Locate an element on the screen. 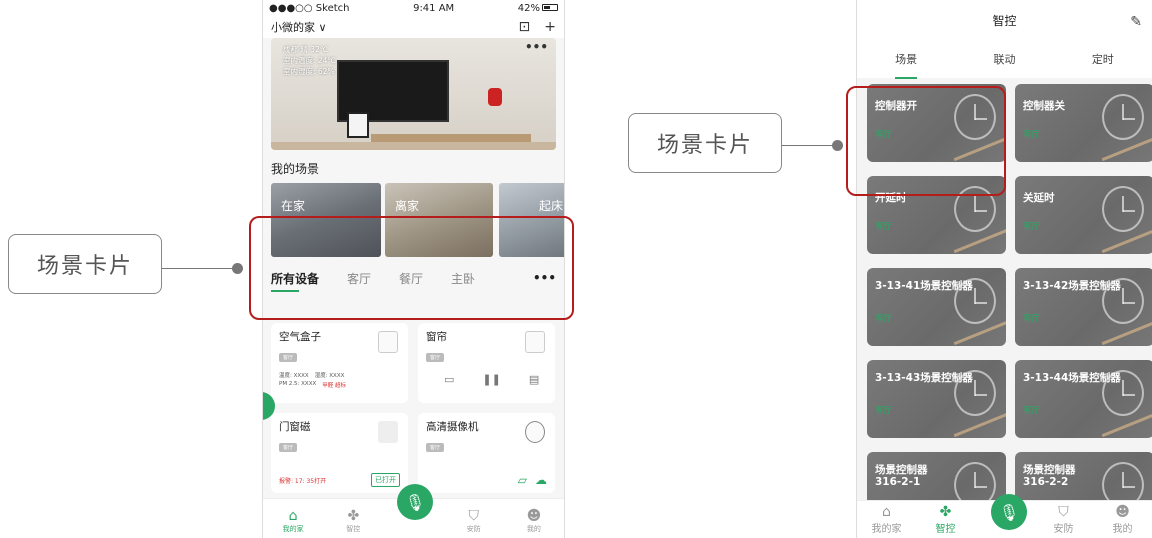  indoor-temp: 室内温度: 24℃ is located at coordinates (309, 60).